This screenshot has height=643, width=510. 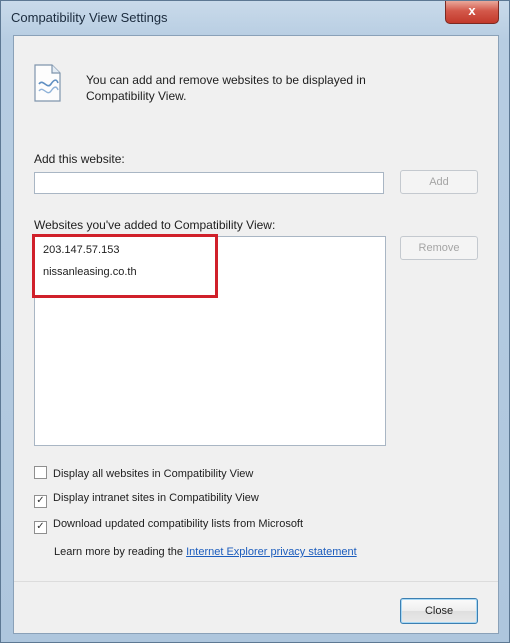 What do you see at coordinates (89, 17) in the screenshot?
I see `dialog-title: Compatibility View Settings` at bounding box center [89, 17].